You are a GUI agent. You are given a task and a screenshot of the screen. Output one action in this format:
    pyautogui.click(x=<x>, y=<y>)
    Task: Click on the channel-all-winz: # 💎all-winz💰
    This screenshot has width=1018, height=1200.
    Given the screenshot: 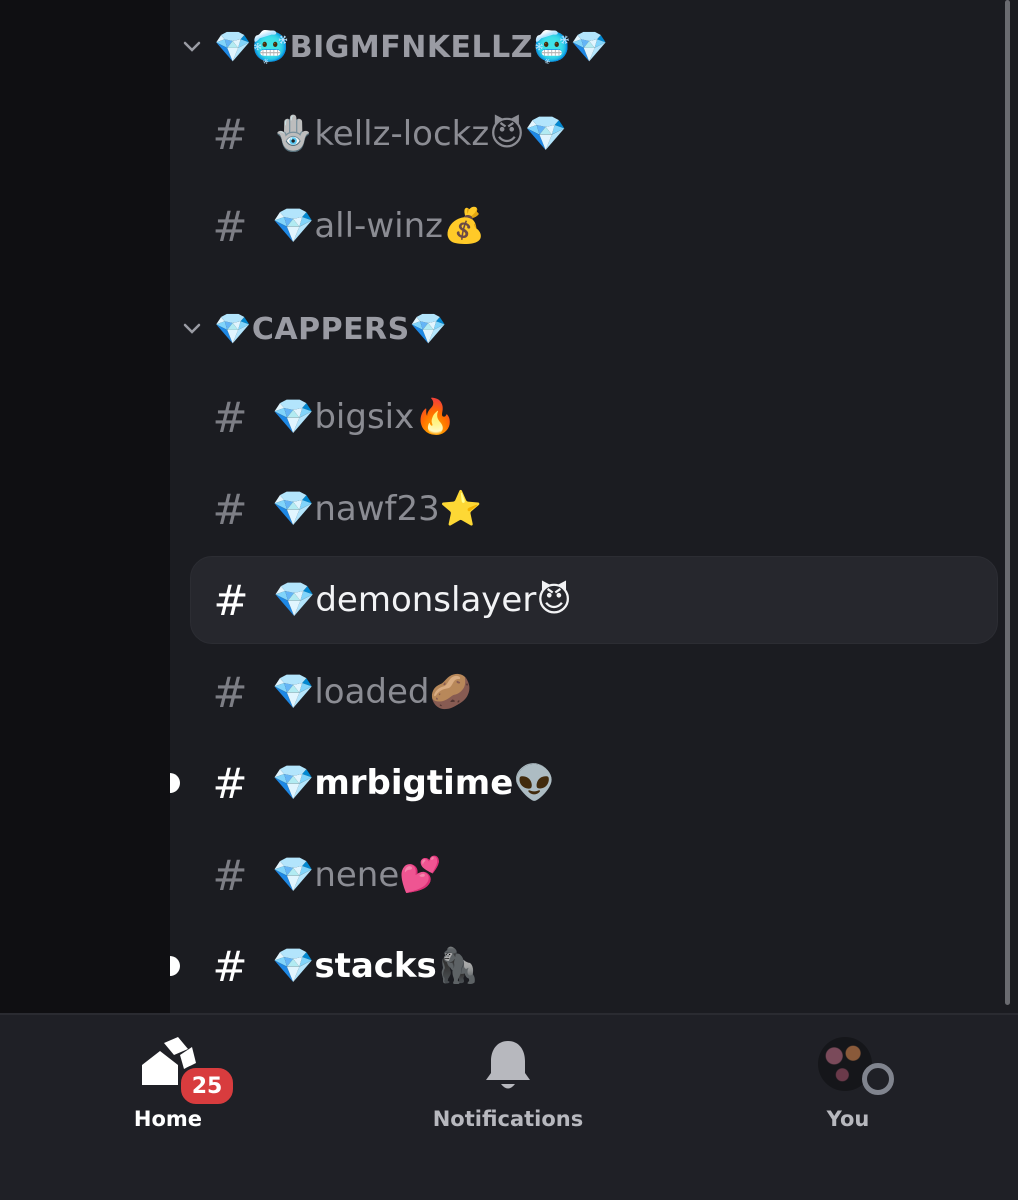 What is the action you would take?
    pyautogui.click(x=594, y=226)
    